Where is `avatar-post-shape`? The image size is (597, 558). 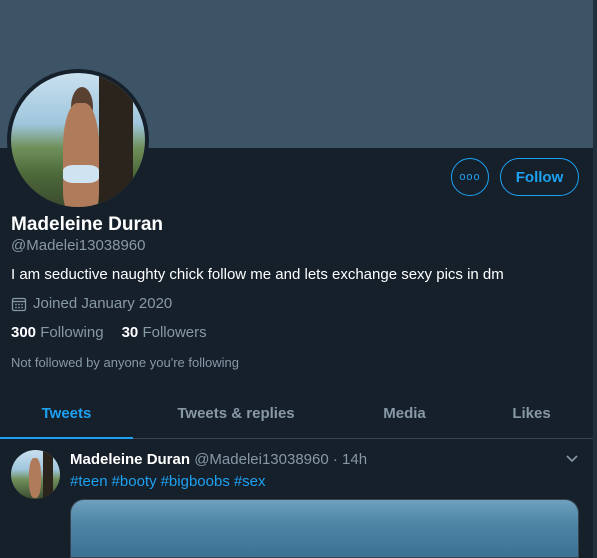 avatar-post-shape is located at coordinates (116, 140).